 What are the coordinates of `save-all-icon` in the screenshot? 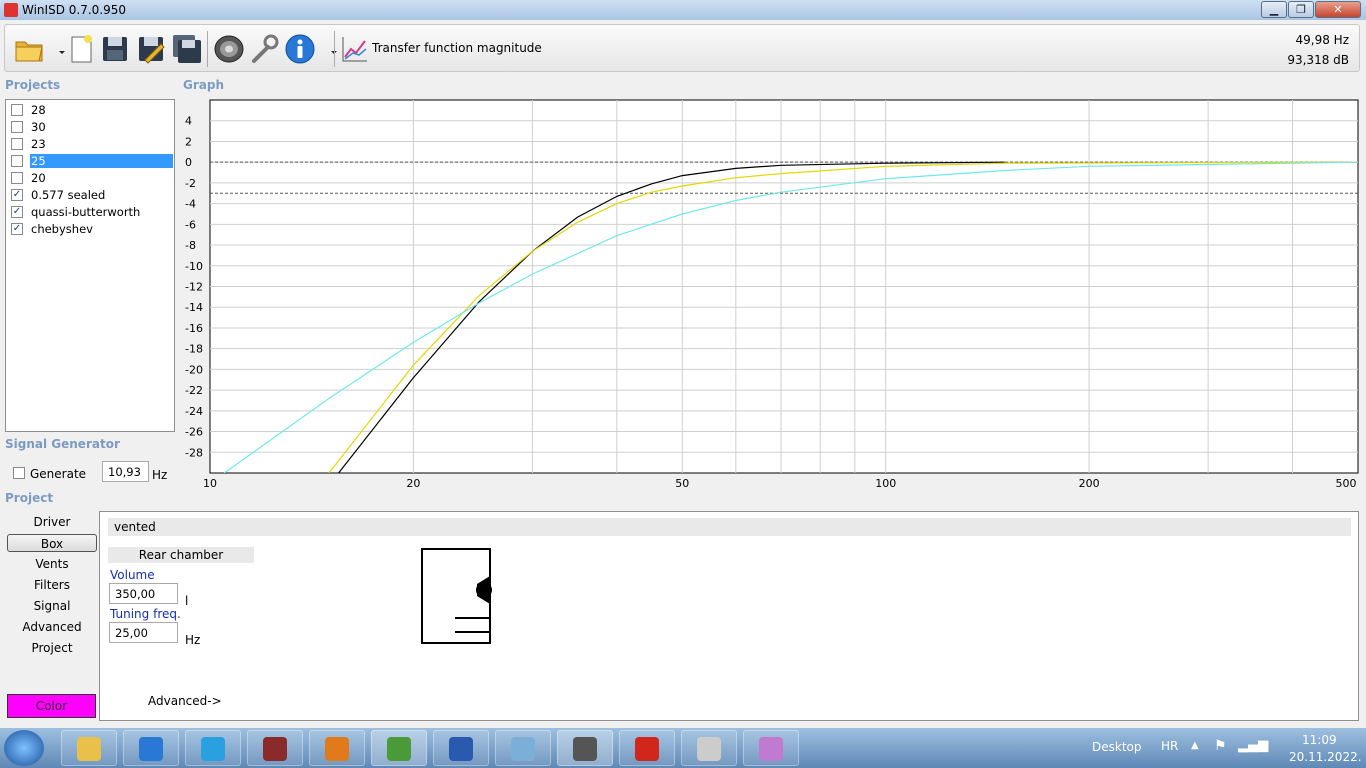 It's located at (187, 49).